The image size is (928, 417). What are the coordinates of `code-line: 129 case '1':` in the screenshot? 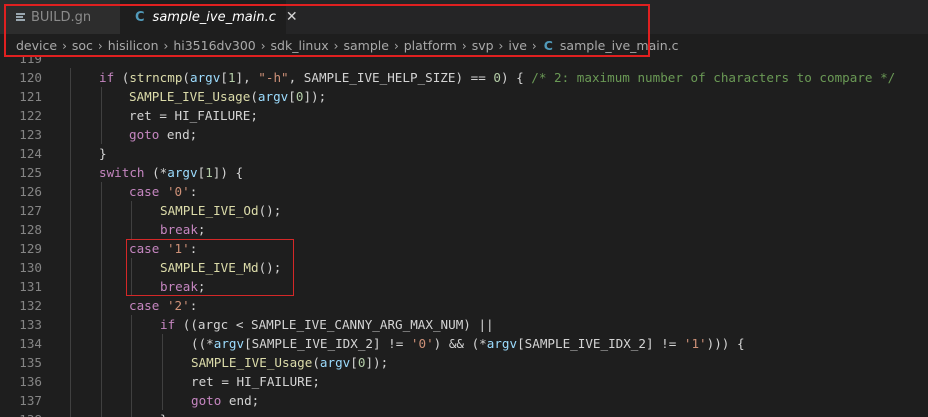 It's located at (464, 248).